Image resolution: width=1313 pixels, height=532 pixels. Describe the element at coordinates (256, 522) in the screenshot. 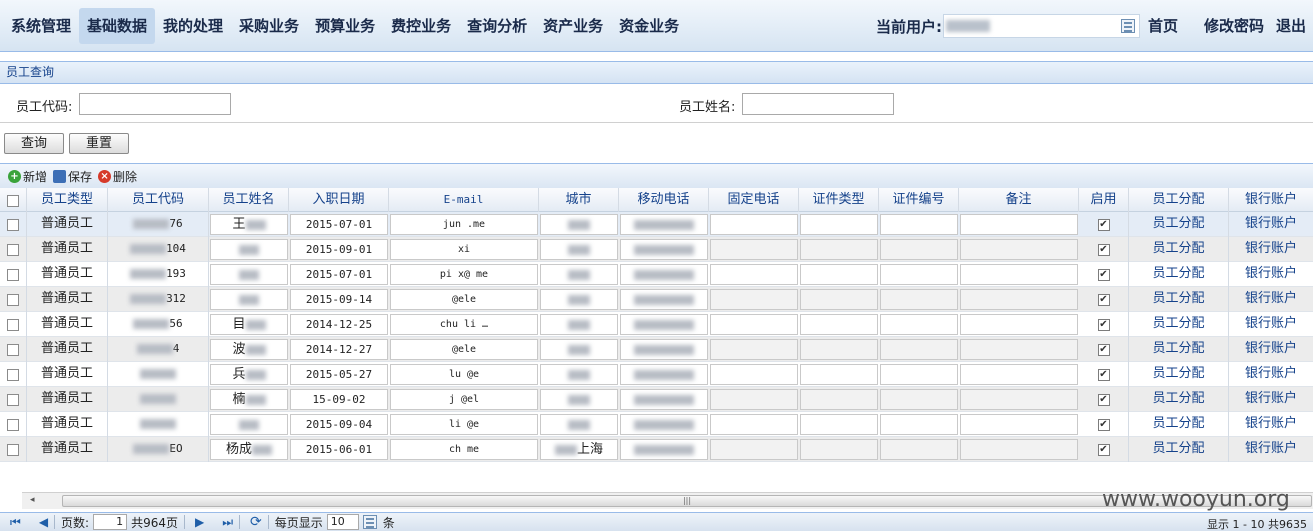

I see `refresh-icon: ⟳` at that location.